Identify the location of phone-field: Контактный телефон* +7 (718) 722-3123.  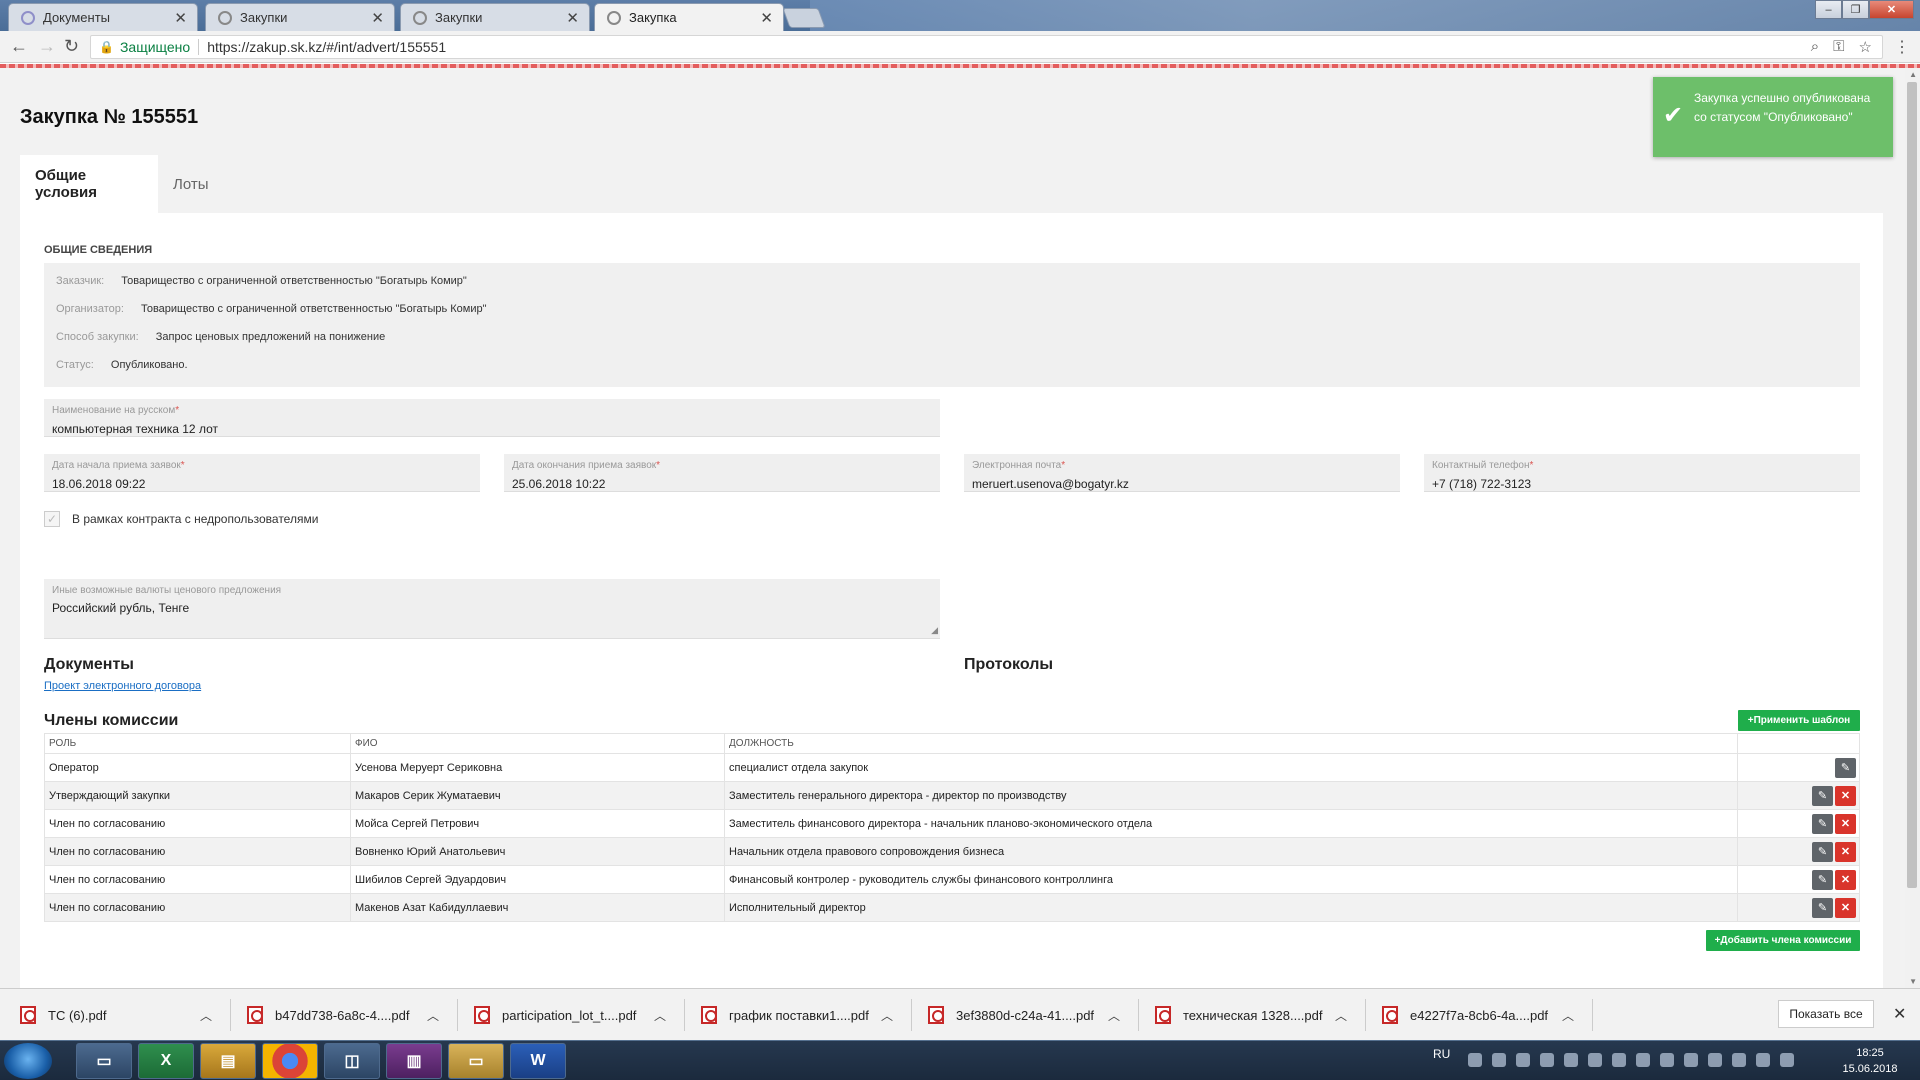
(1642, 473).